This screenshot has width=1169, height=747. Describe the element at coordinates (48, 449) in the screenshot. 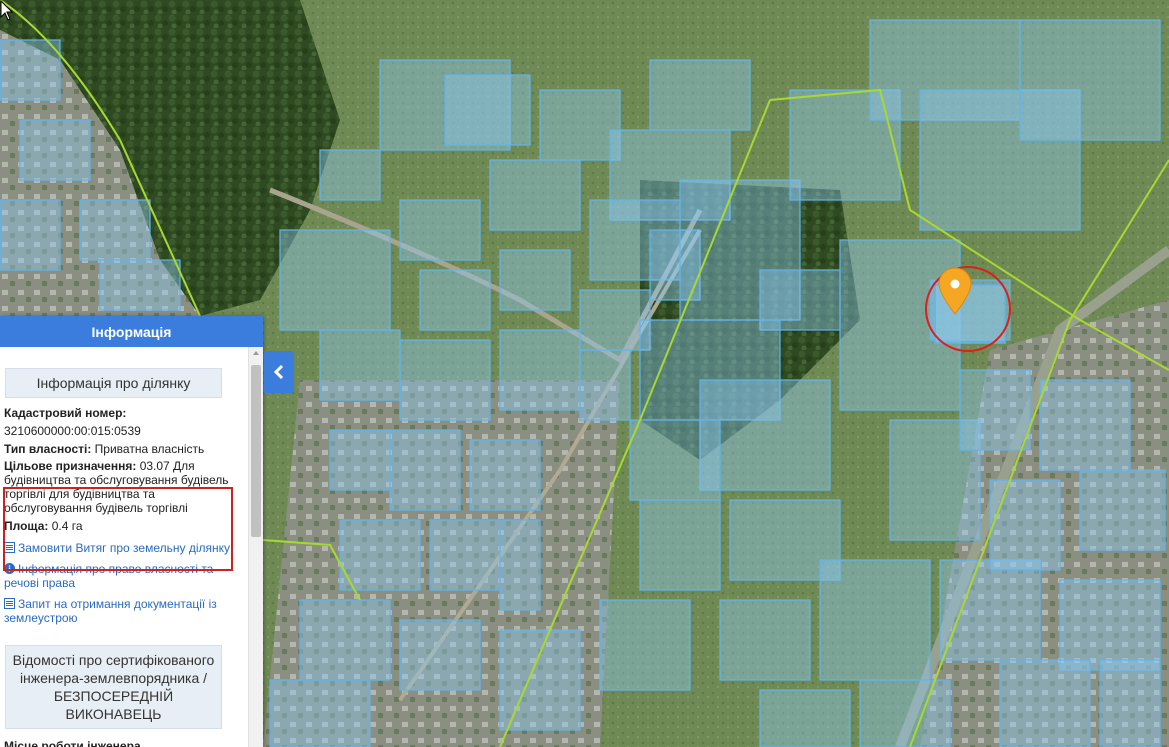

I see `ownership-label: Тип власності:` at that location.